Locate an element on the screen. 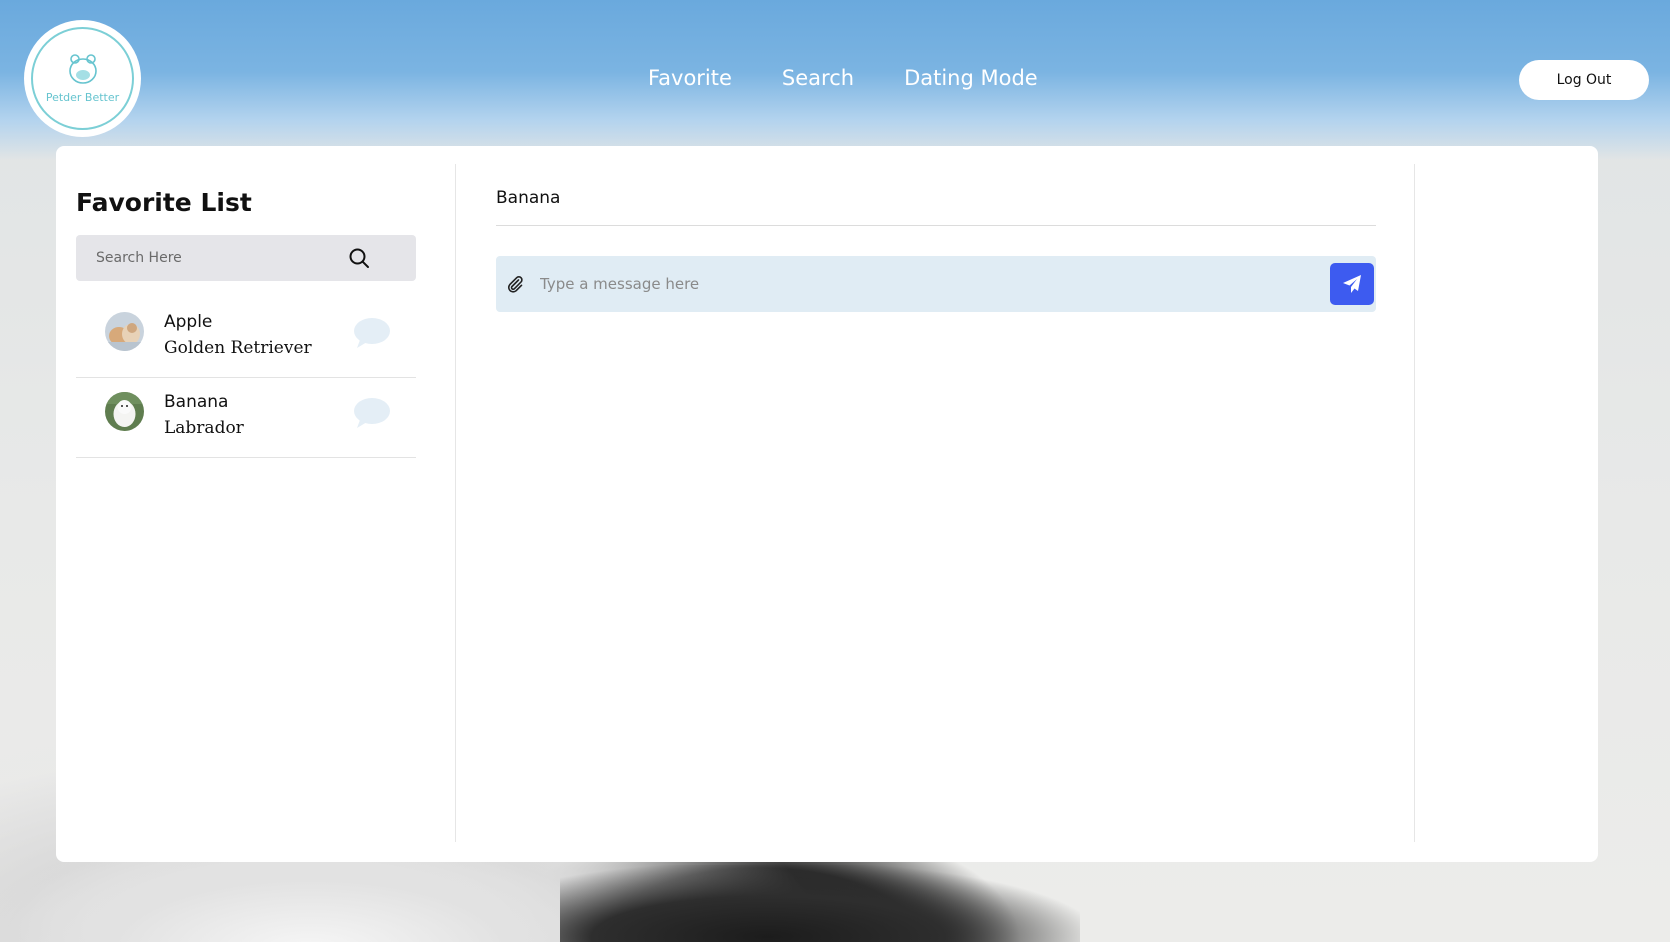  favorite-search-box is located at coordinates (246, 258).